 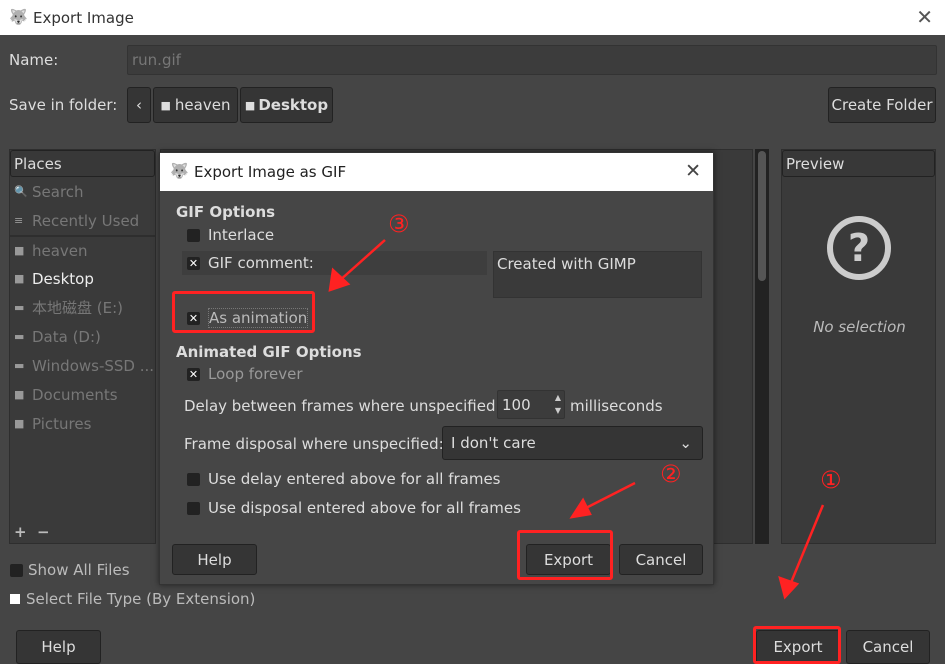 I want to click on annotation-1: ①, so click(x=831, y=480).